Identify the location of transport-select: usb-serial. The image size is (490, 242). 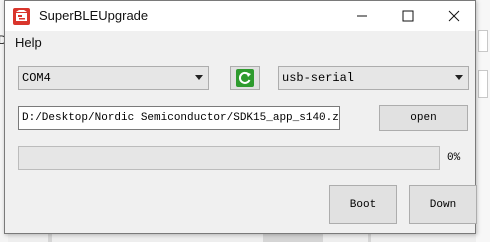
(373, 78).